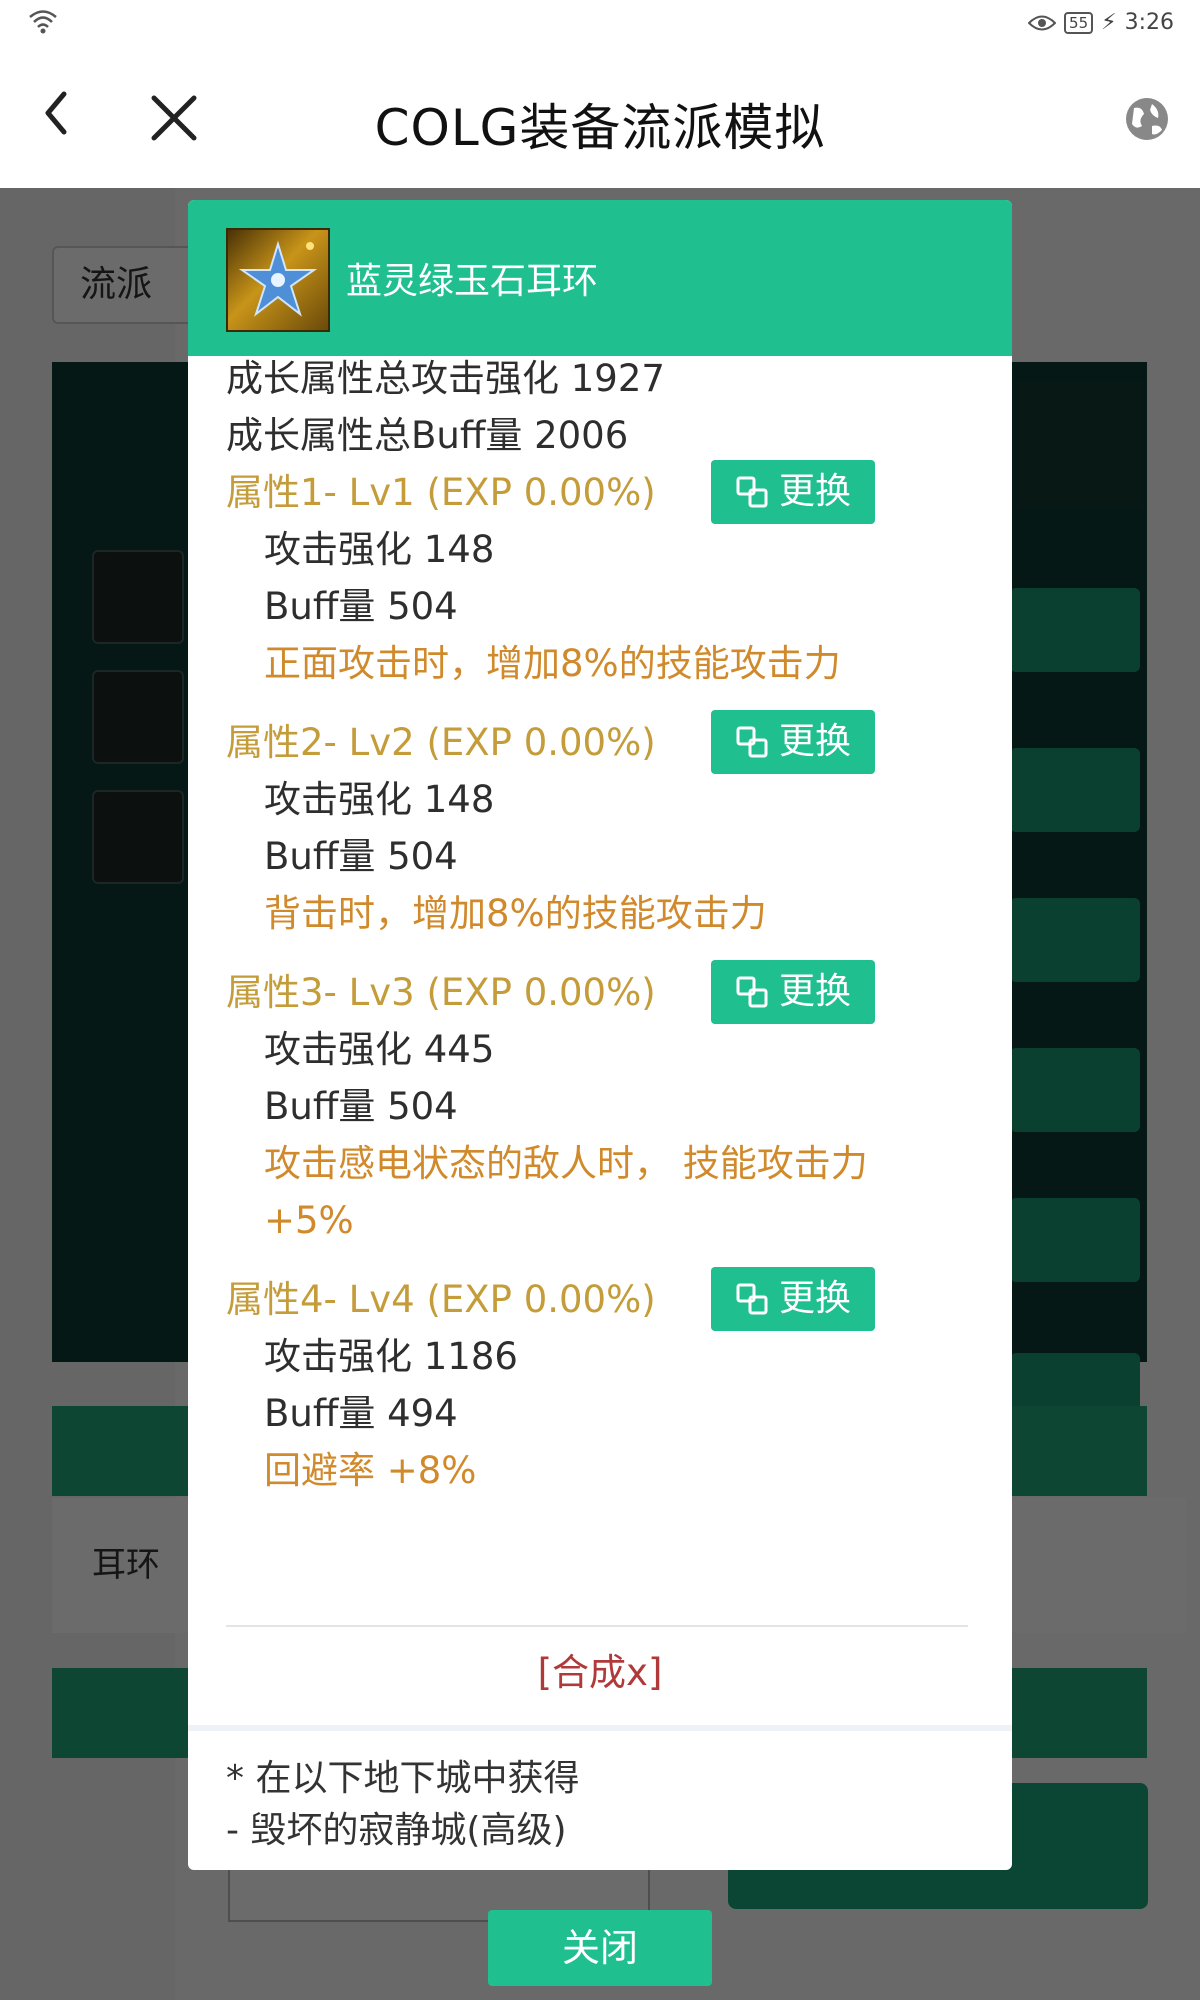 The height and width of the screenshot is (2000, 1200). I want to click on obtain-info: * 在以下地下城中获得 - 毁坏的寂静城(高级), so click(600, 1797).